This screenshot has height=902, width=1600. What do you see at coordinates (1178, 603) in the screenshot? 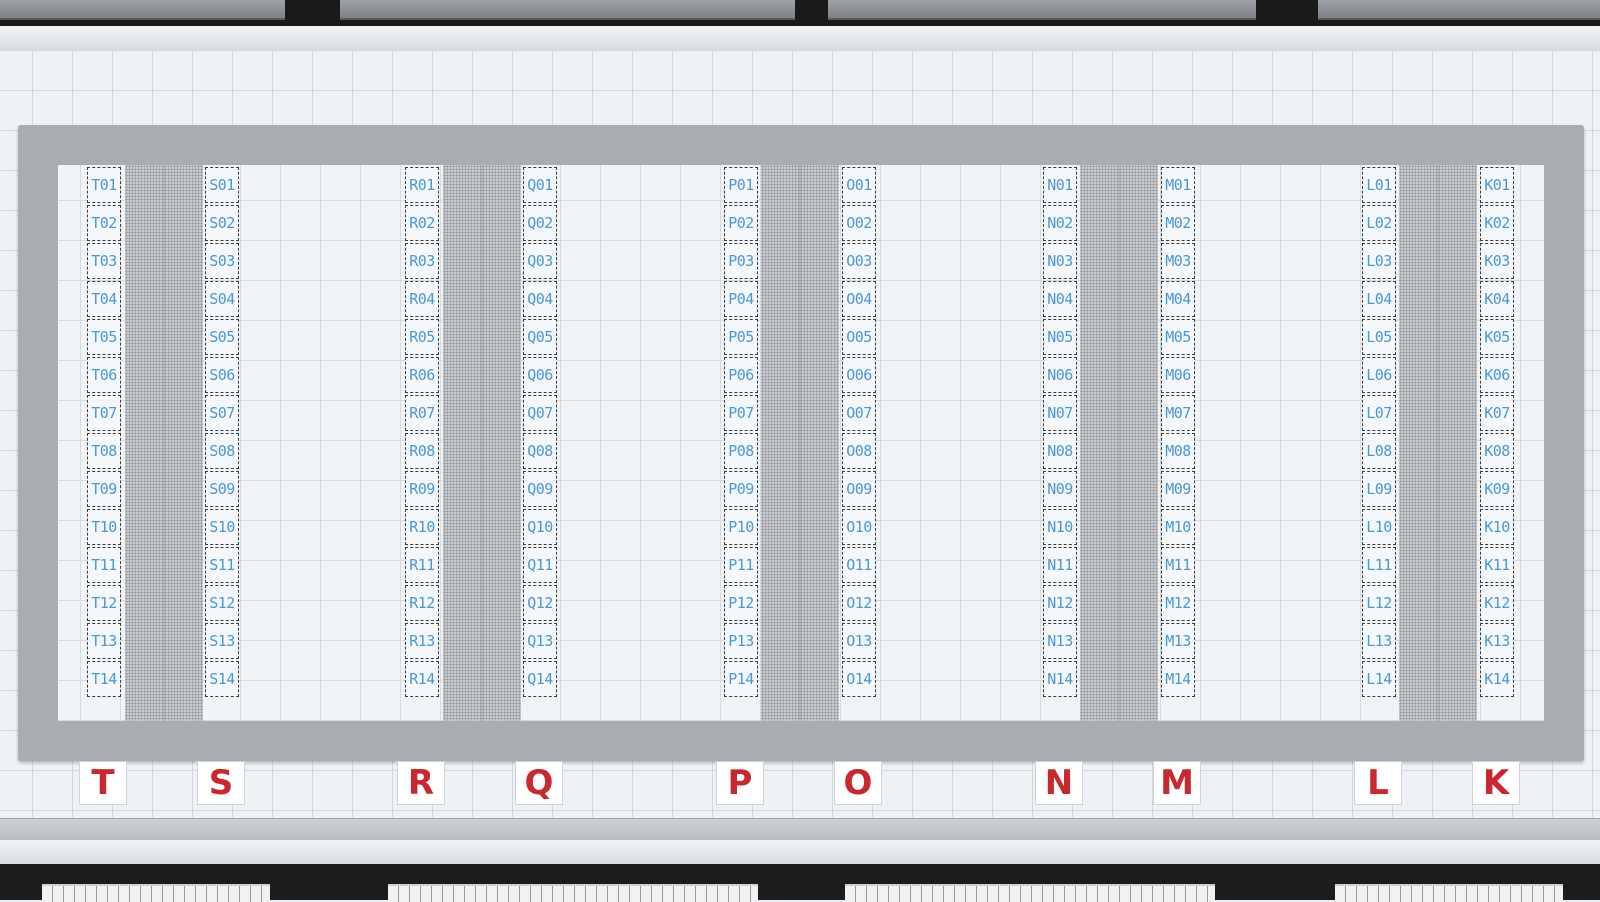
I see `storage-slot: M12` at bounding box center [1178, 603].